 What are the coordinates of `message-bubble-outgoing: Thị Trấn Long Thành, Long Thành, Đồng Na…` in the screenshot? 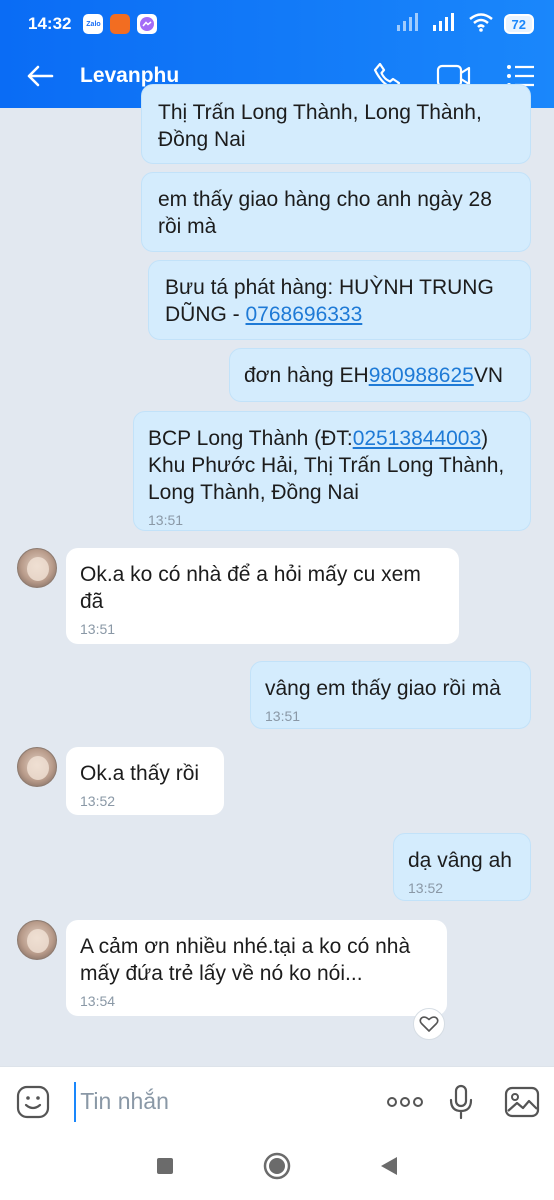 It's located at (336, 124).